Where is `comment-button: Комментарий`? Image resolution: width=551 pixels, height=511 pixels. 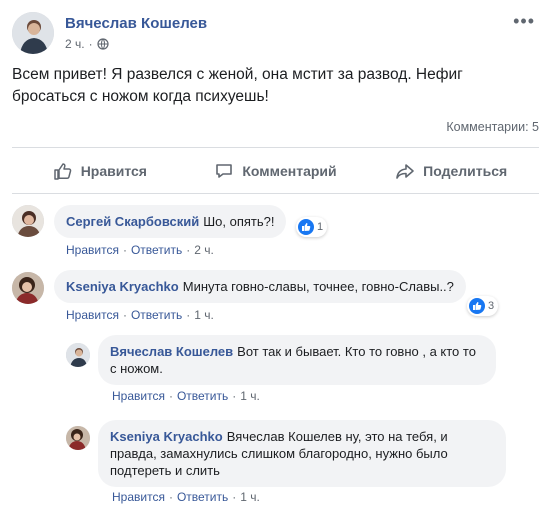 comment-button: Комментарий is located at coordinates (276, 171).